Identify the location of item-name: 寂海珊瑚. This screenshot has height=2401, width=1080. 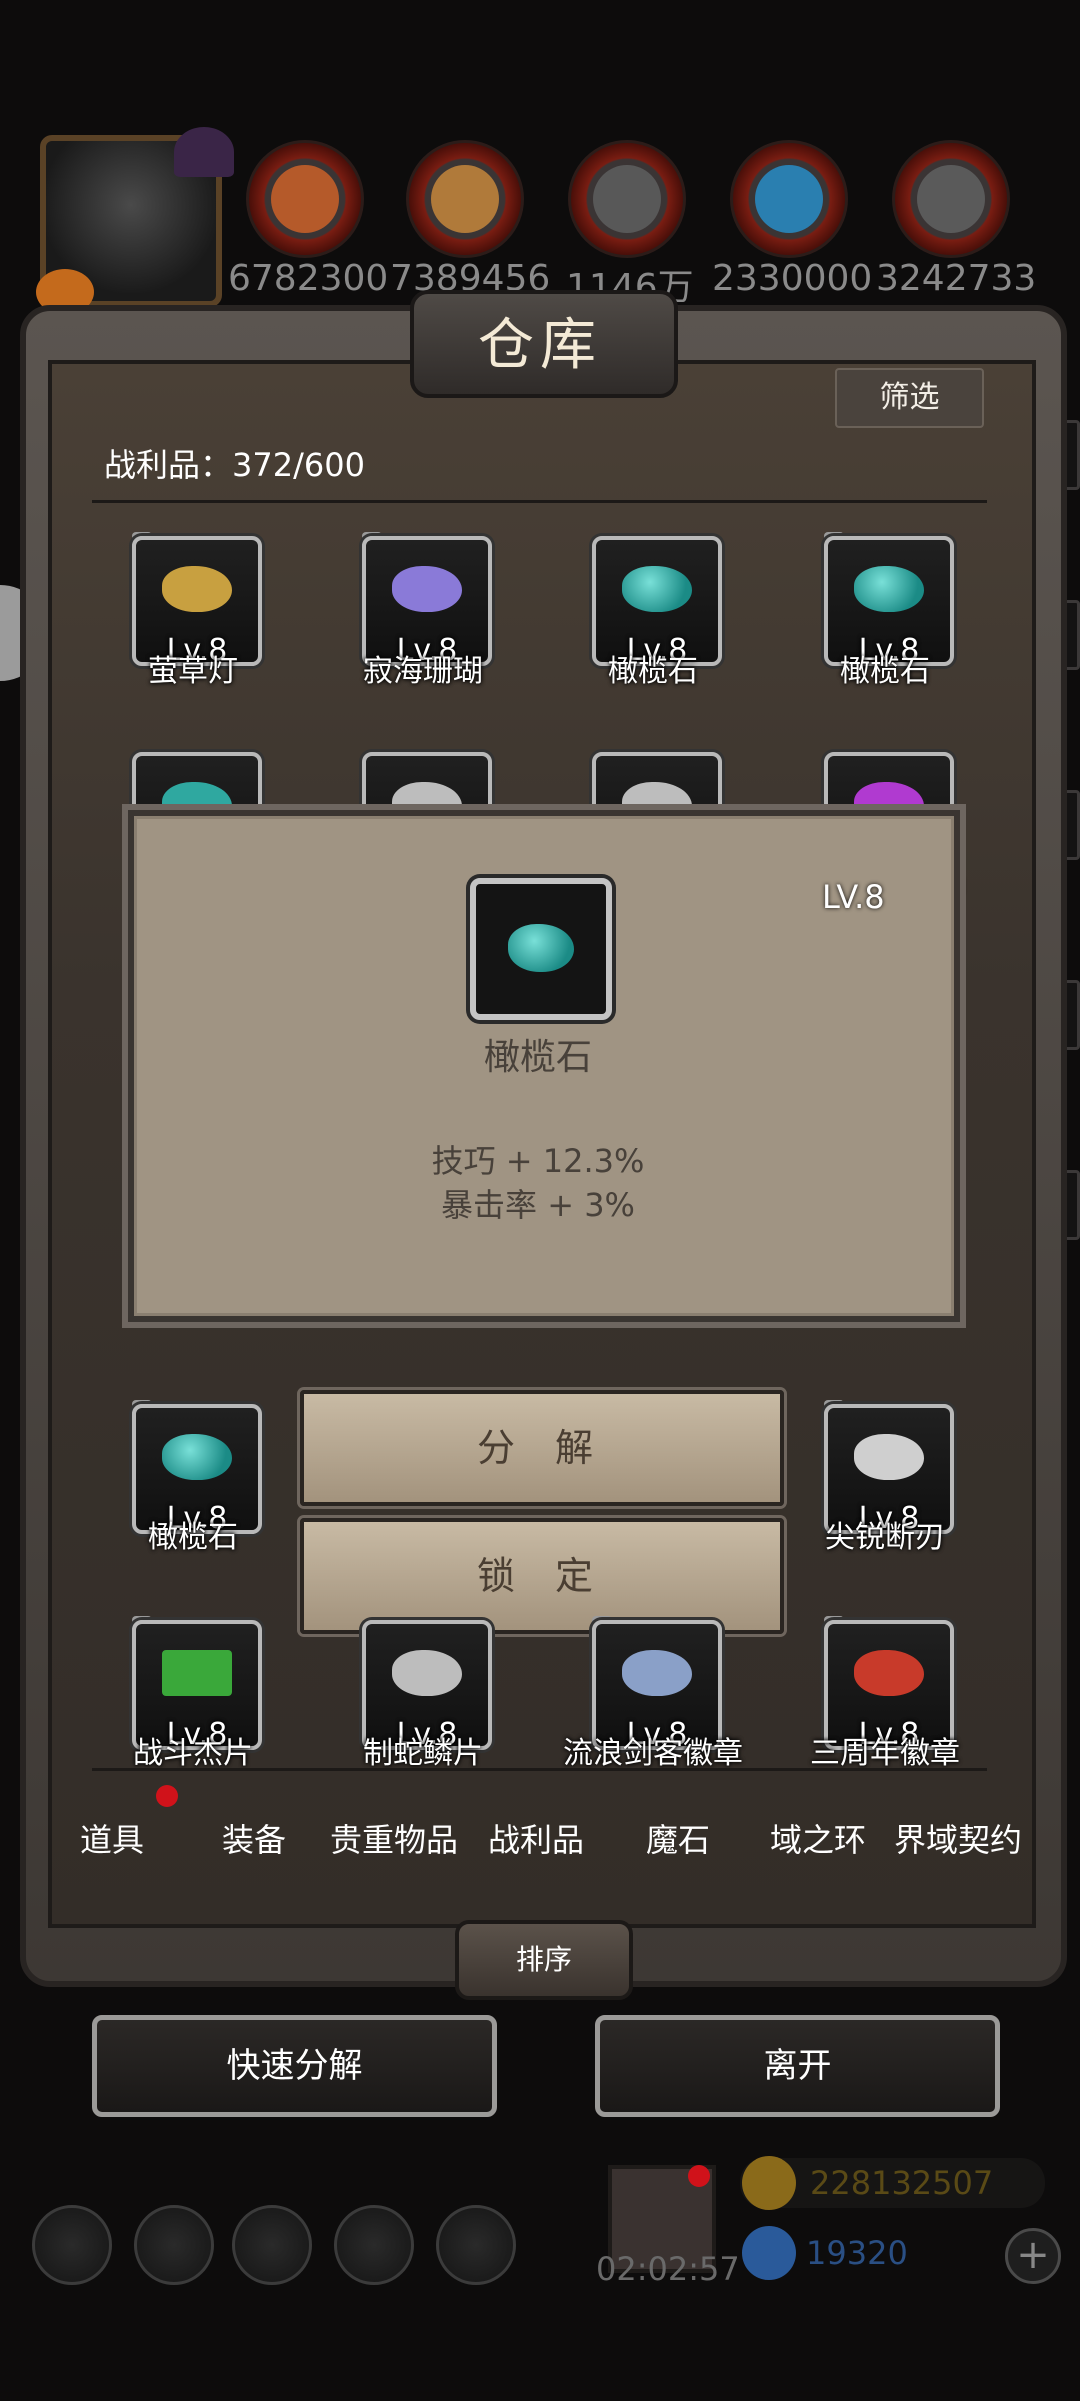
(423, 671).